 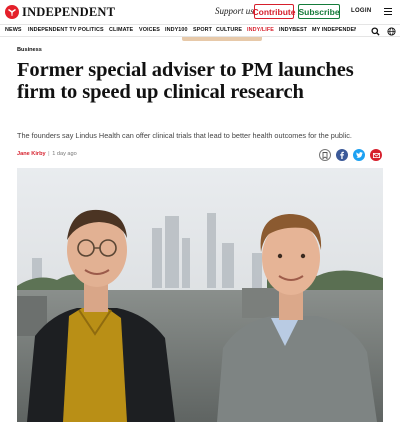 I want to click on author-link: Jane Kirby, so click(x=31, y=154).